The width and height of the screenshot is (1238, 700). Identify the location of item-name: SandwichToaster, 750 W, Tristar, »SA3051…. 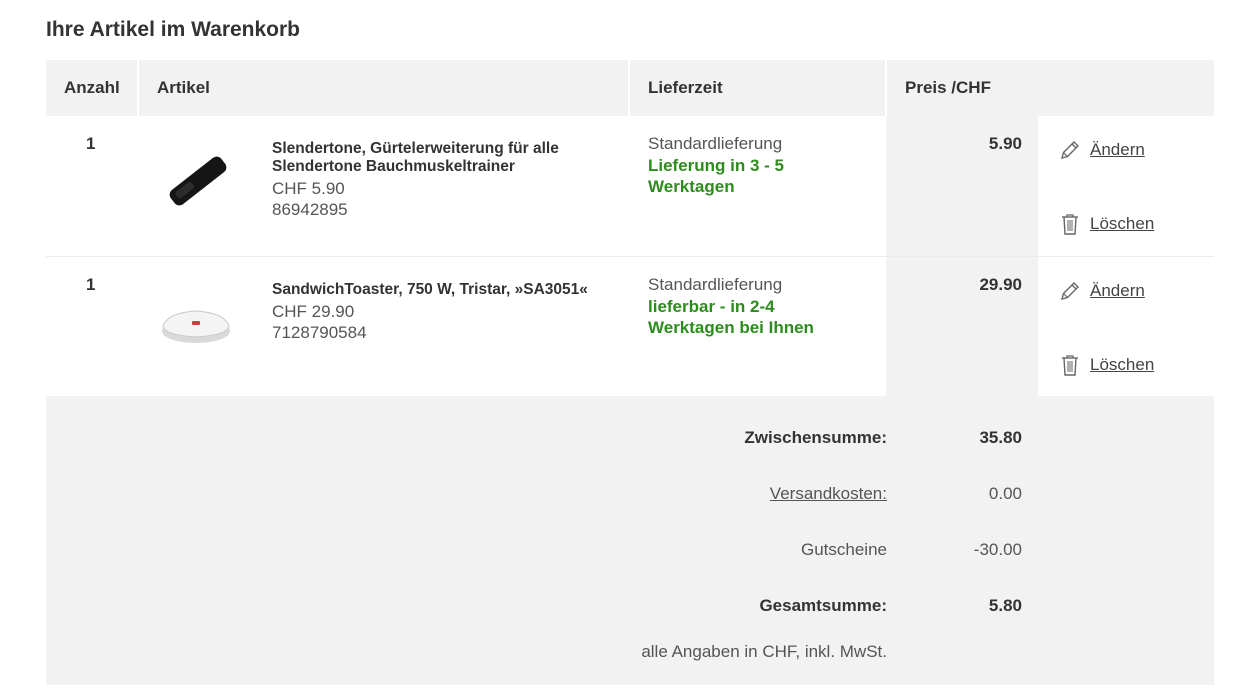
(432, 290).